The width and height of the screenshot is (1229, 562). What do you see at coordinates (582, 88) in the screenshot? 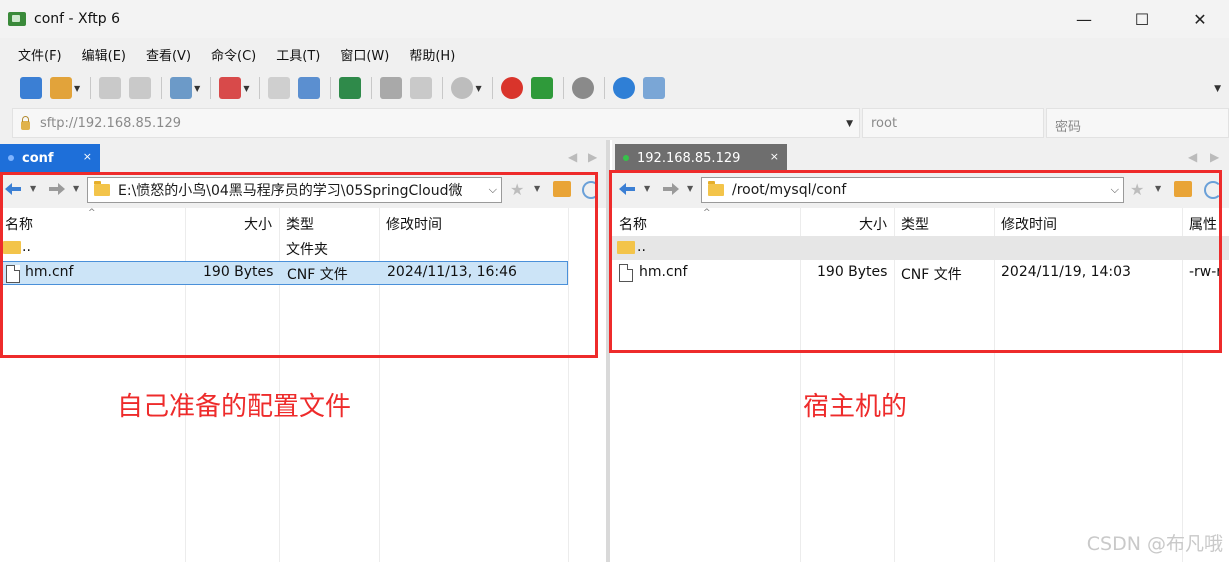
I see `gear-icon` at bounding box center [582, 88].